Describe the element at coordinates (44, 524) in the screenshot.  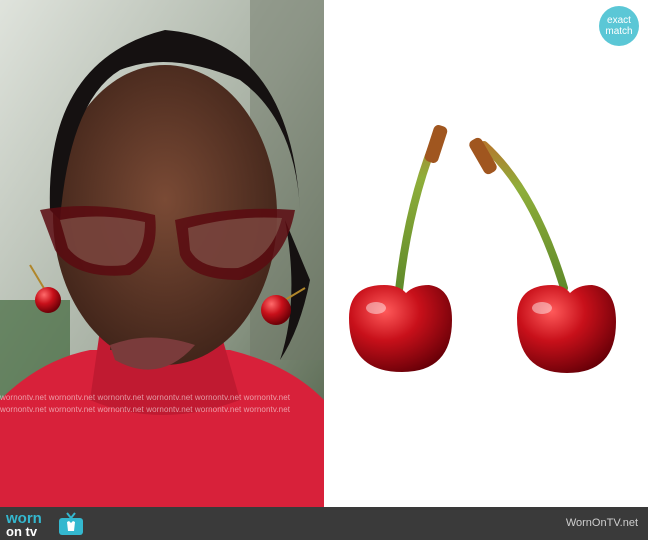
I see `wornontv-logo: worn on tv` at that location.